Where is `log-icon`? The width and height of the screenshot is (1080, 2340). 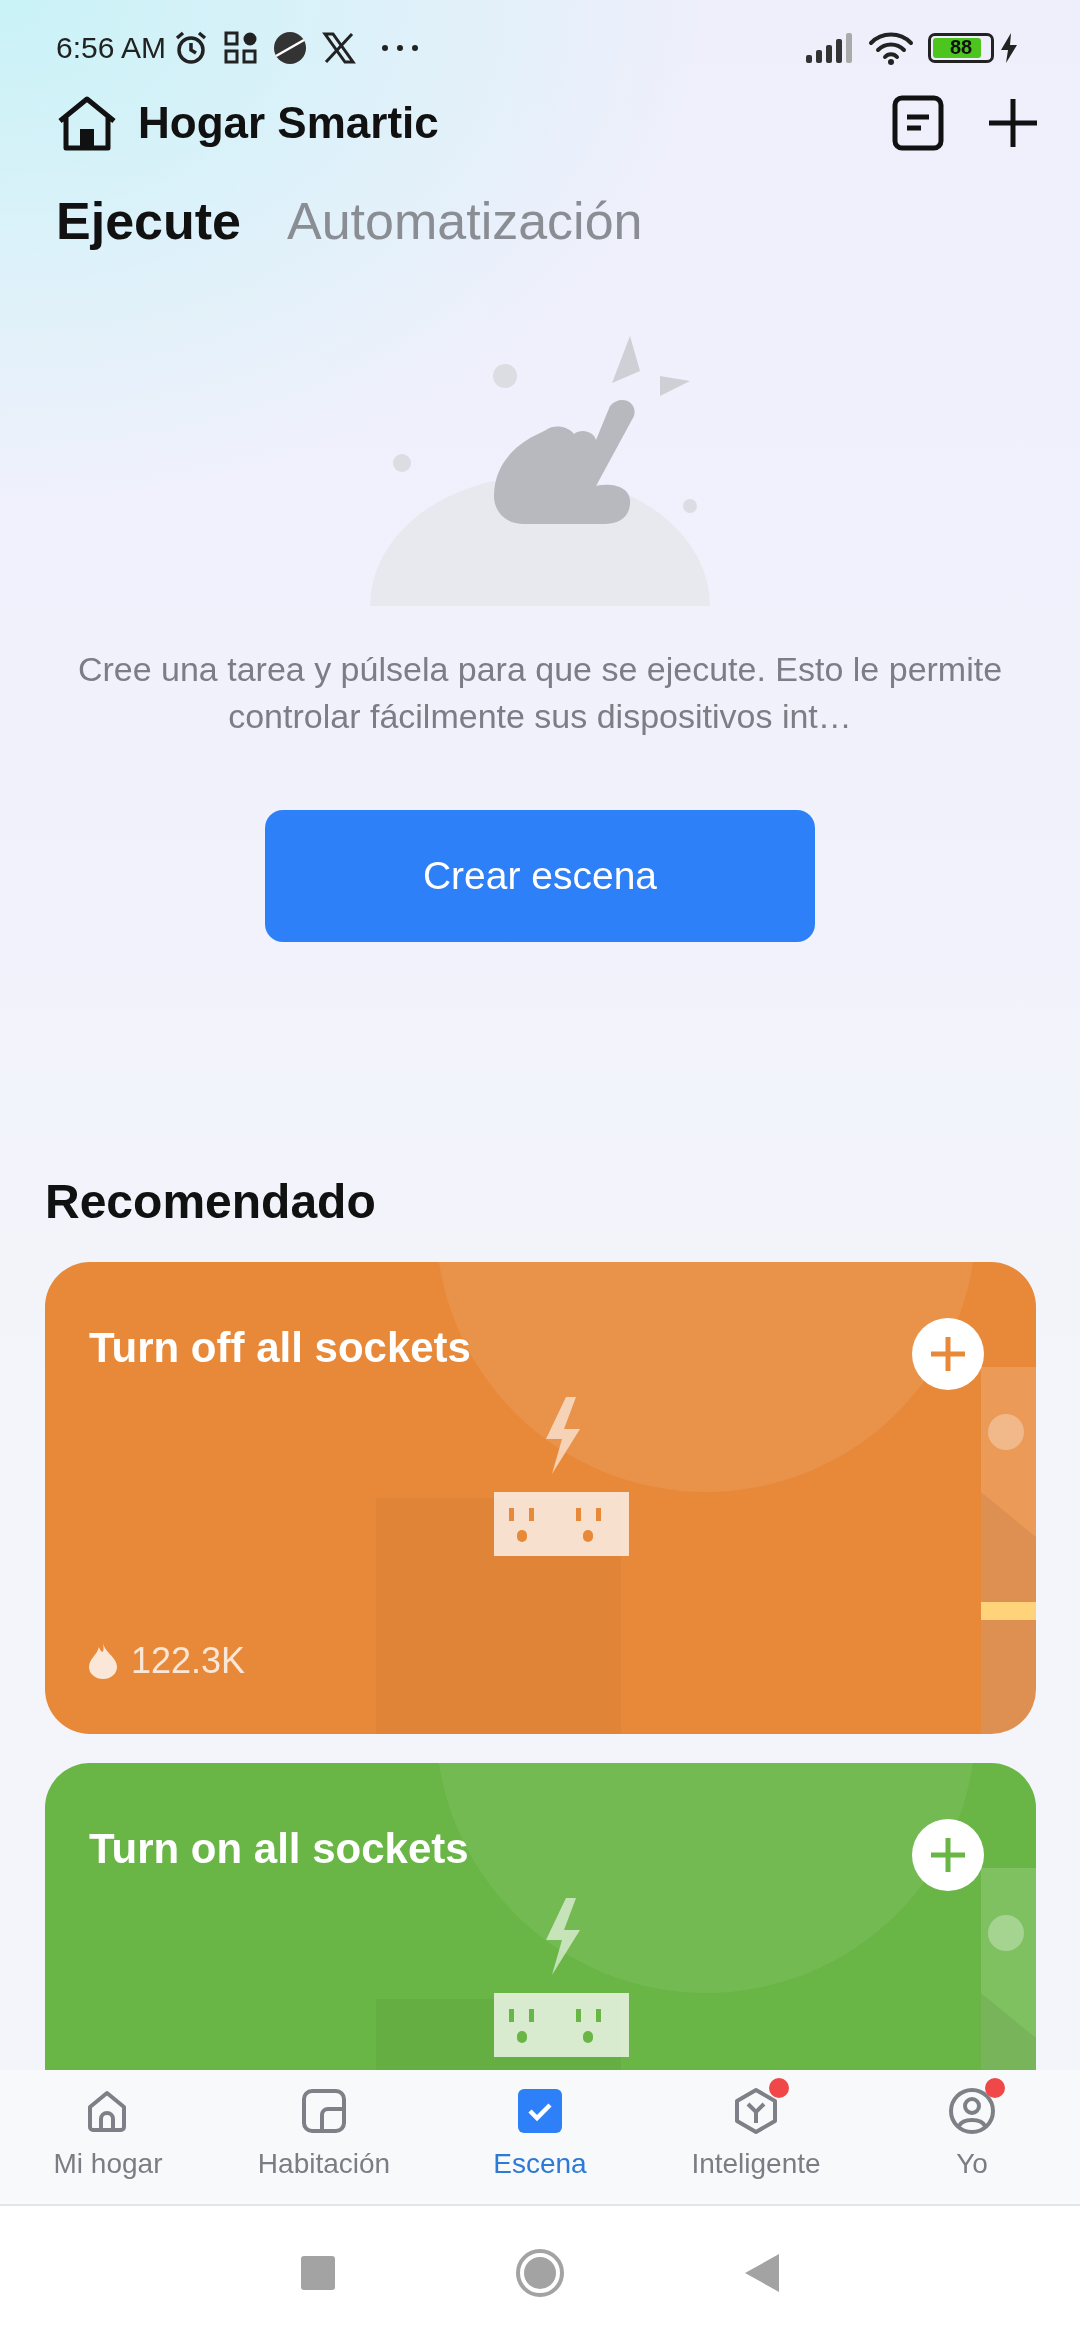 log-icon is located at coordinates (918, 123).